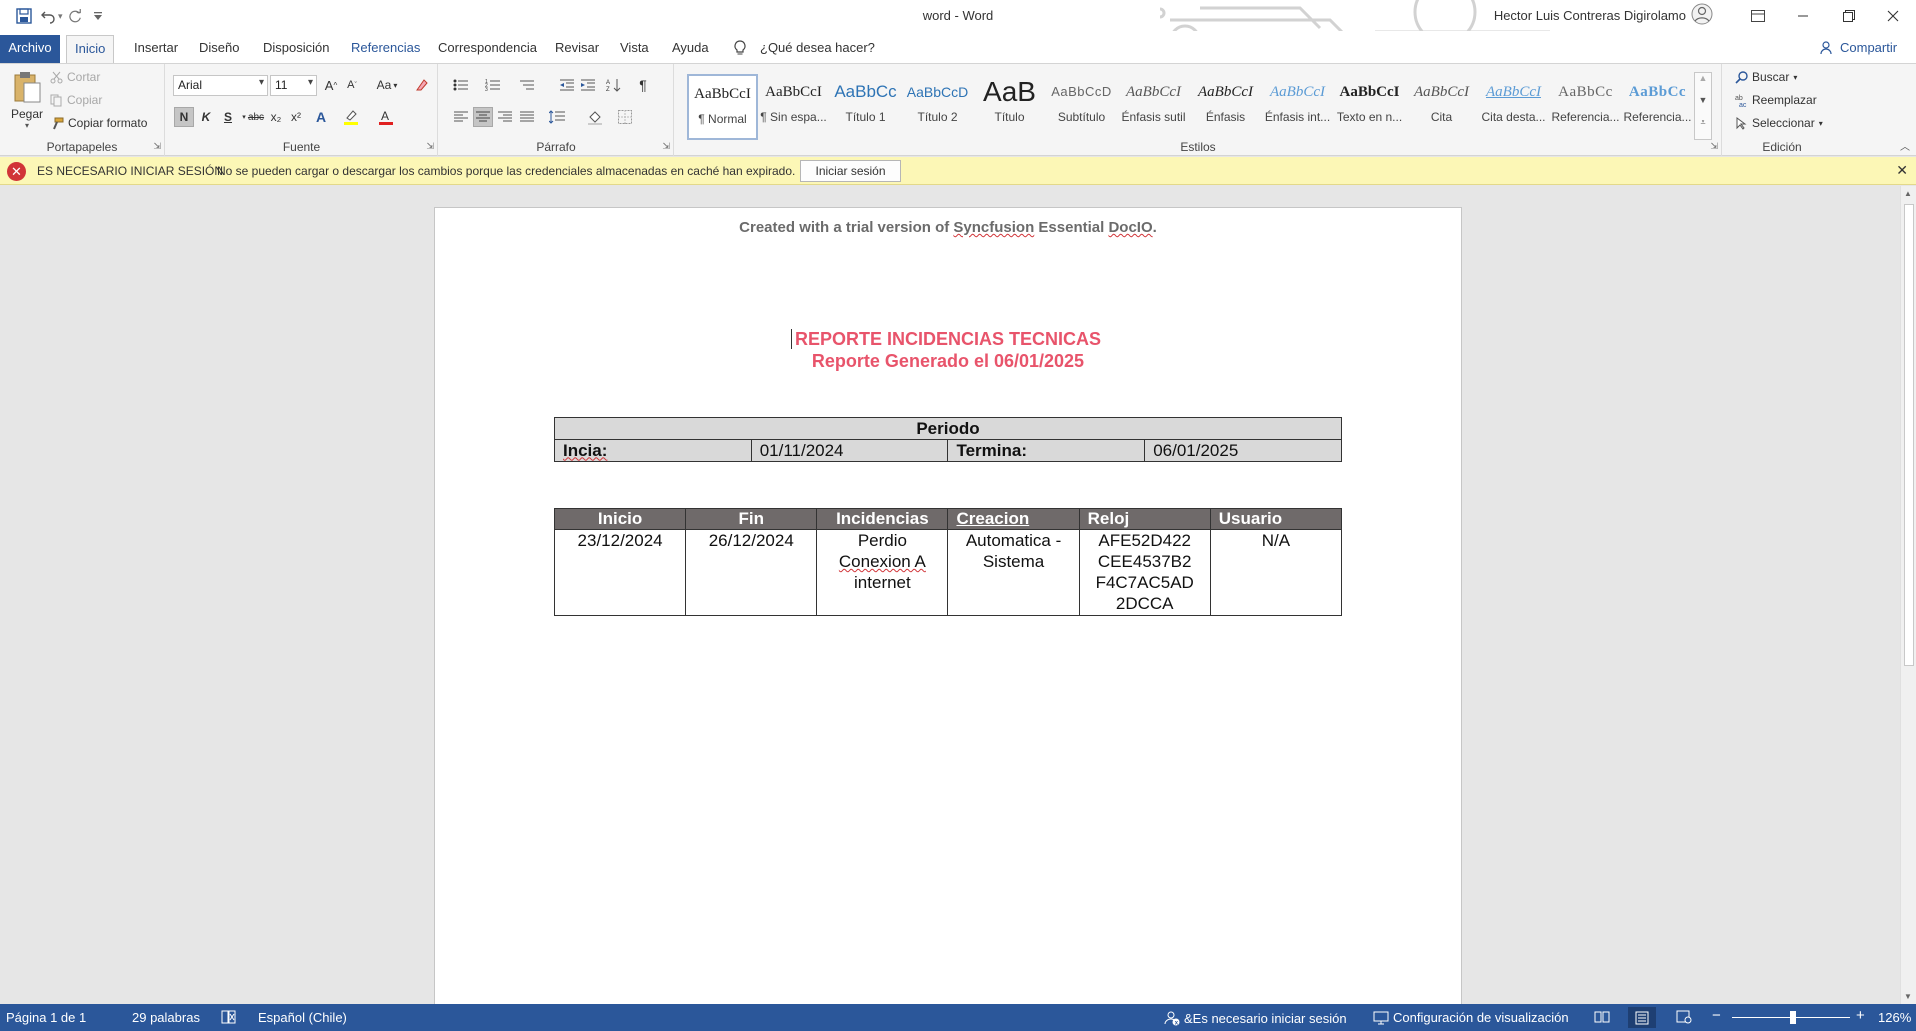  Describe the element at coordinates (1153, 107) in the screenshot. I see `style-subtle-emphasis: AaBbCcI Énfasis sutil` at that location.